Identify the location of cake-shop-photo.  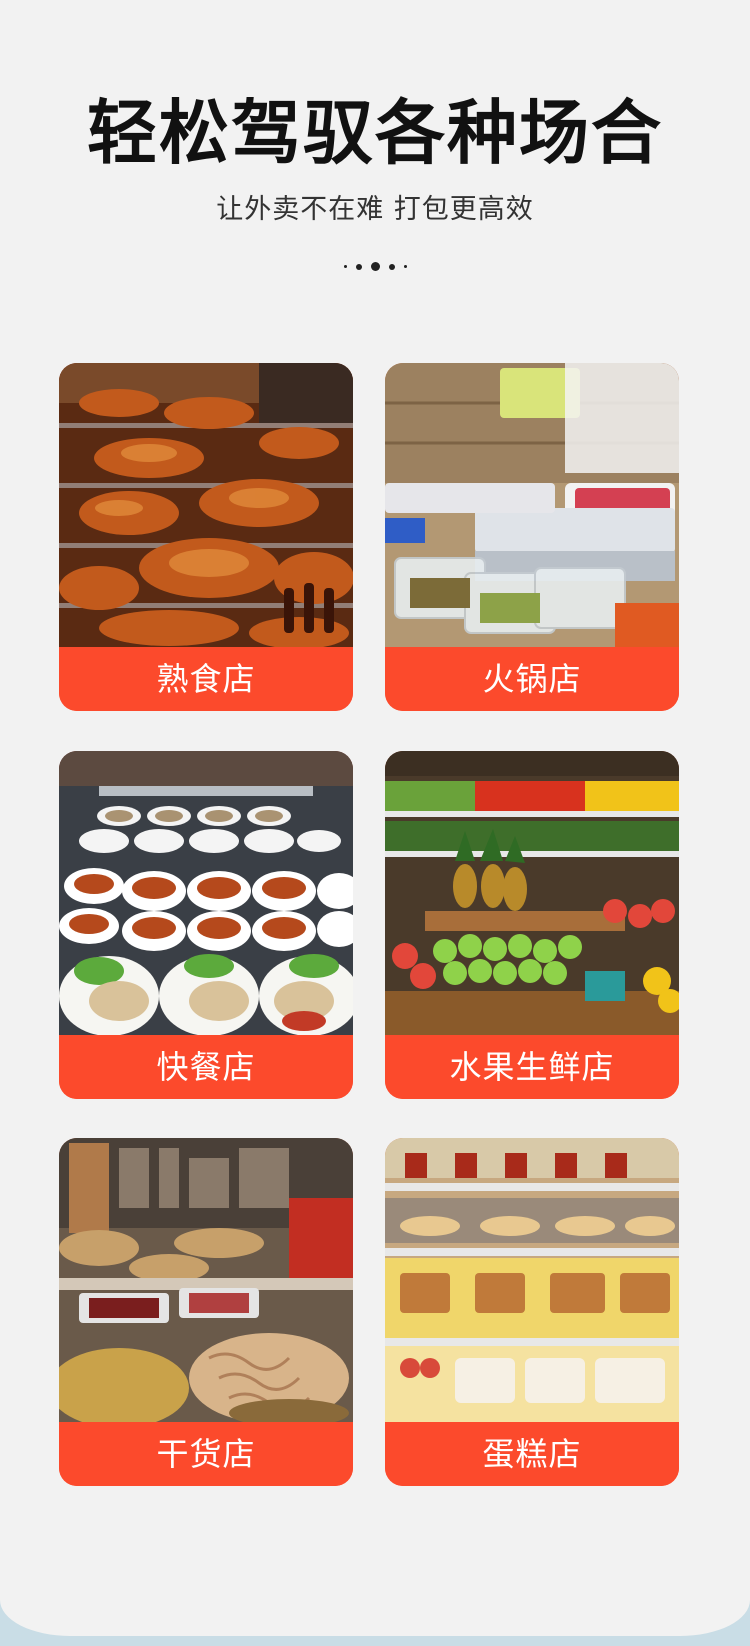
(532, 1280).